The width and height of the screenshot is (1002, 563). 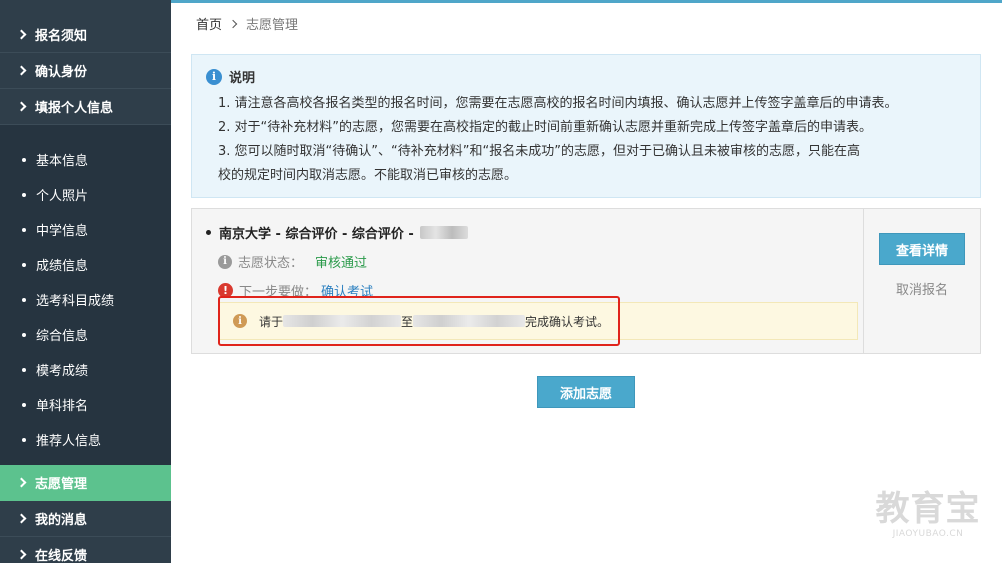 I want to click on sidebar-item-application-management: 志愿管理, so click(x=85, y=483).